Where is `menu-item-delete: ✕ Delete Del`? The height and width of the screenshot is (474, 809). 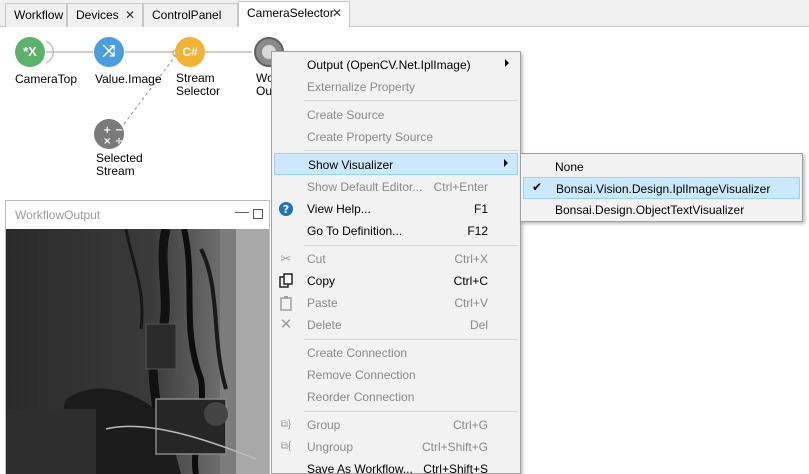 menu-item-delete: ✕ Delete Del is located at coordinates (396, 325).